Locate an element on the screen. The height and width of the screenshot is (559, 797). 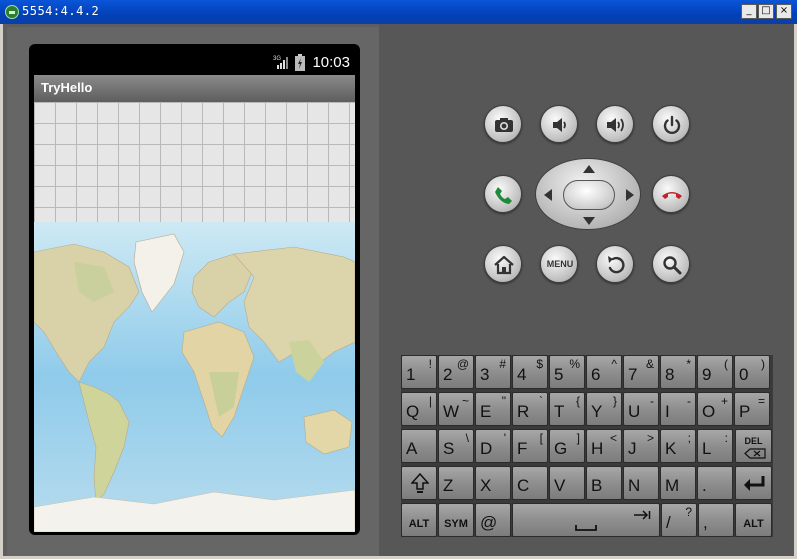
camera-button is located at coordinates (503, 124).